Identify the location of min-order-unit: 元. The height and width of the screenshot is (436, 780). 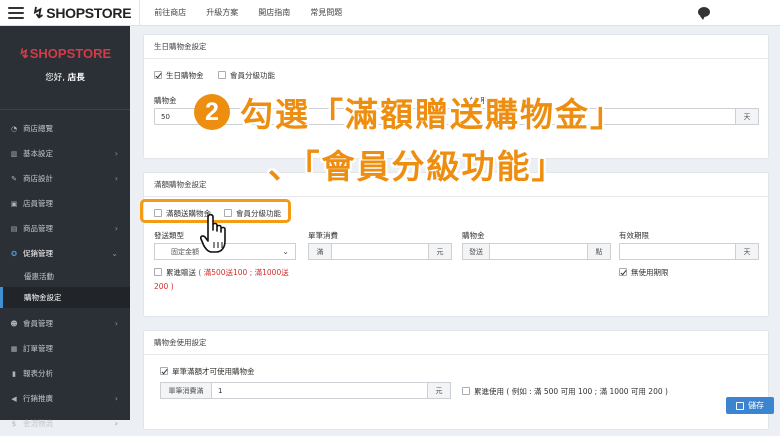
(439, 390).